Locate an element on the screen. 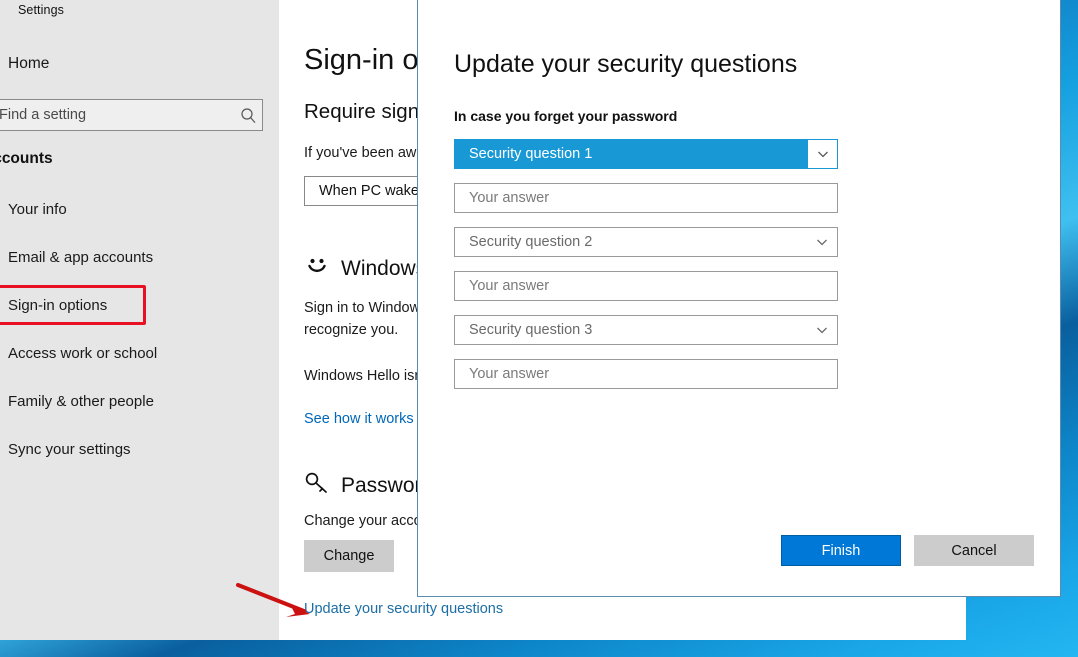  security-question-3-value: Security question 3 is located at coordinates (531, 330).